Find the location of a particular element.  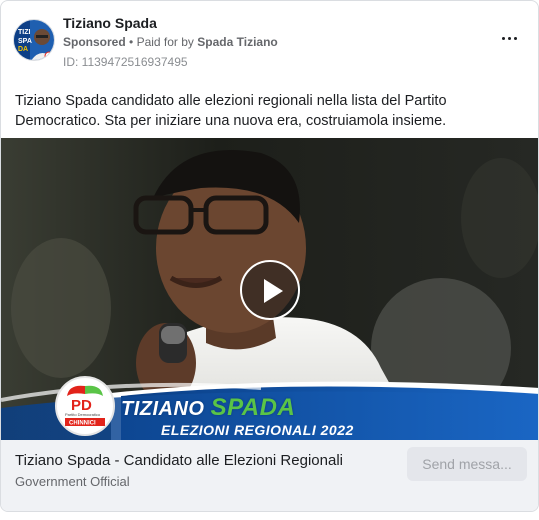

pd-logo-icon: PD Partito Democratico CHINNICI is located at coordinates (85, 406).